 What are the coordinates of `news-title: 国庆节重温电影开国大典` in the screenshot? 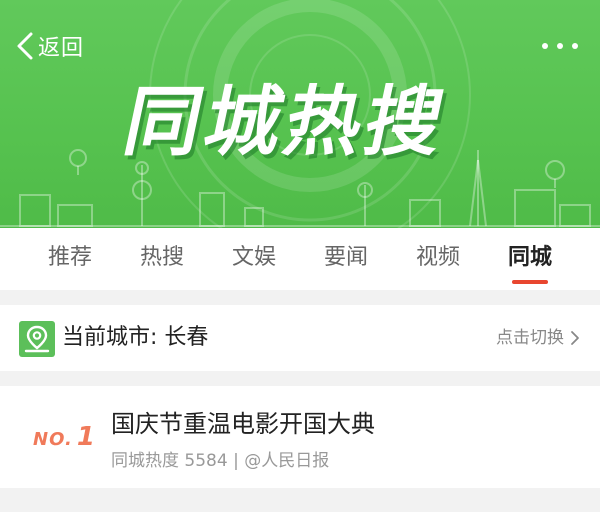 It's located at (243, 424).